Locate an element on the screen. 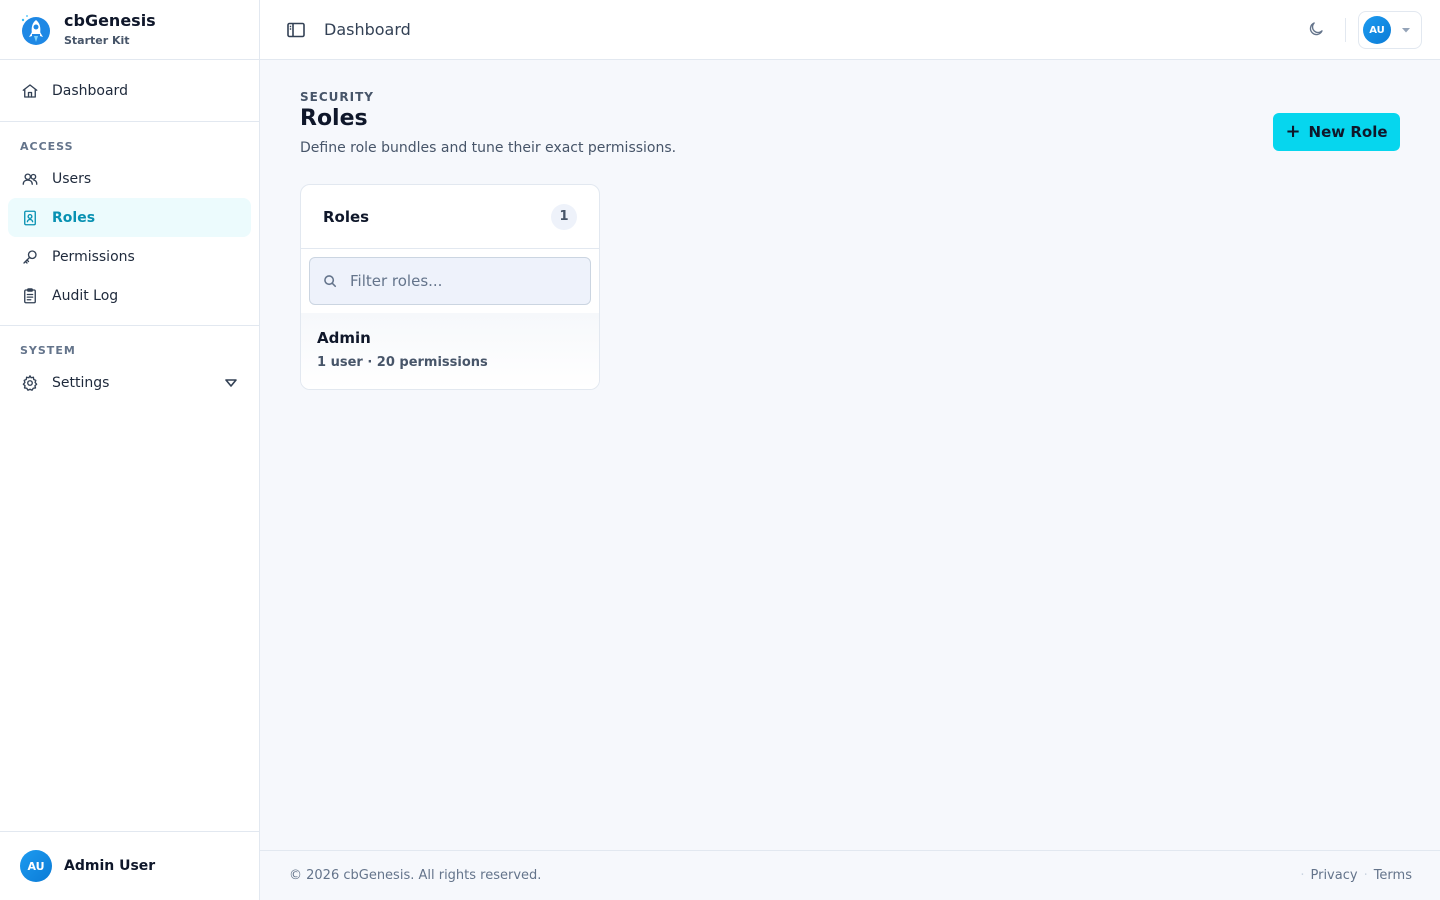 The width and height of the screenshot is (1440, 900). brand-name: cbGenesis is located at coordinates (110, 20).